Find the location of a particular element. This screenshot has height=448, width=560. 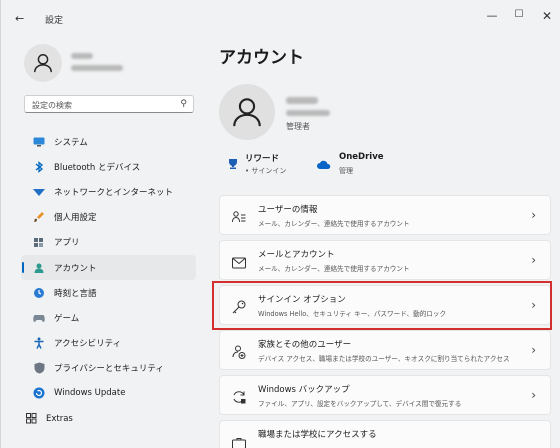

family-icon is located at coordinates (239, 351).